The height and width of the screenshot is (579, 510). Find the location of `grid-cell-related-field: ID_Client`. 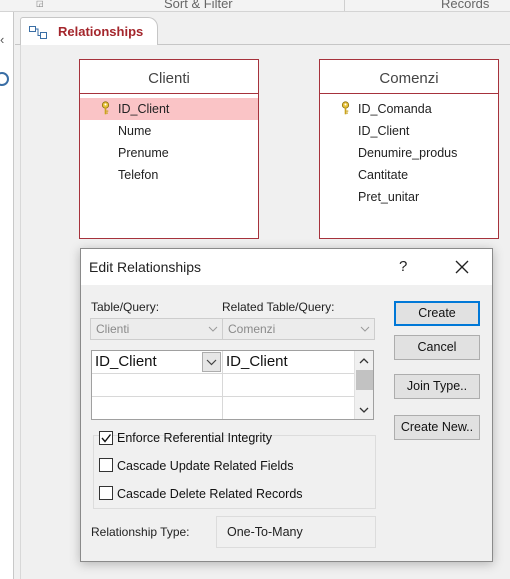

grid-cell-related-field: ID_Client is located at coordinates (288, 362).